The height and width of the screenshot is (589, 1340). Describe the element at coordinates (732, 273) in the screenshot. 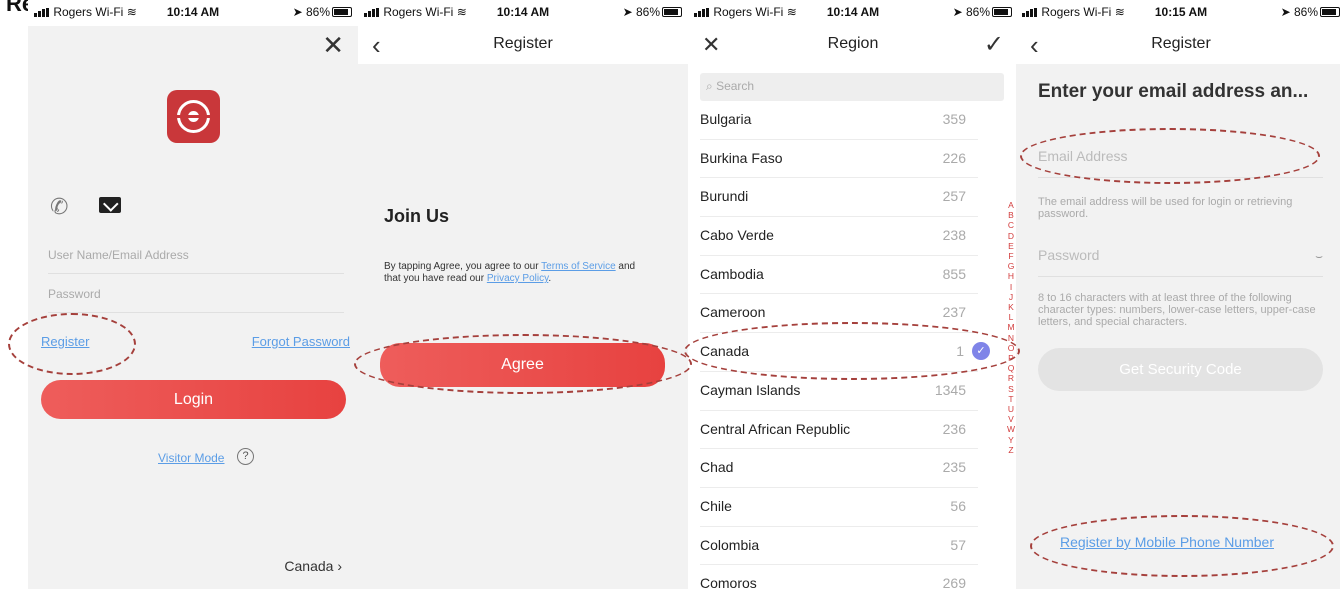

I see `country-name: Cambodia` at that location.